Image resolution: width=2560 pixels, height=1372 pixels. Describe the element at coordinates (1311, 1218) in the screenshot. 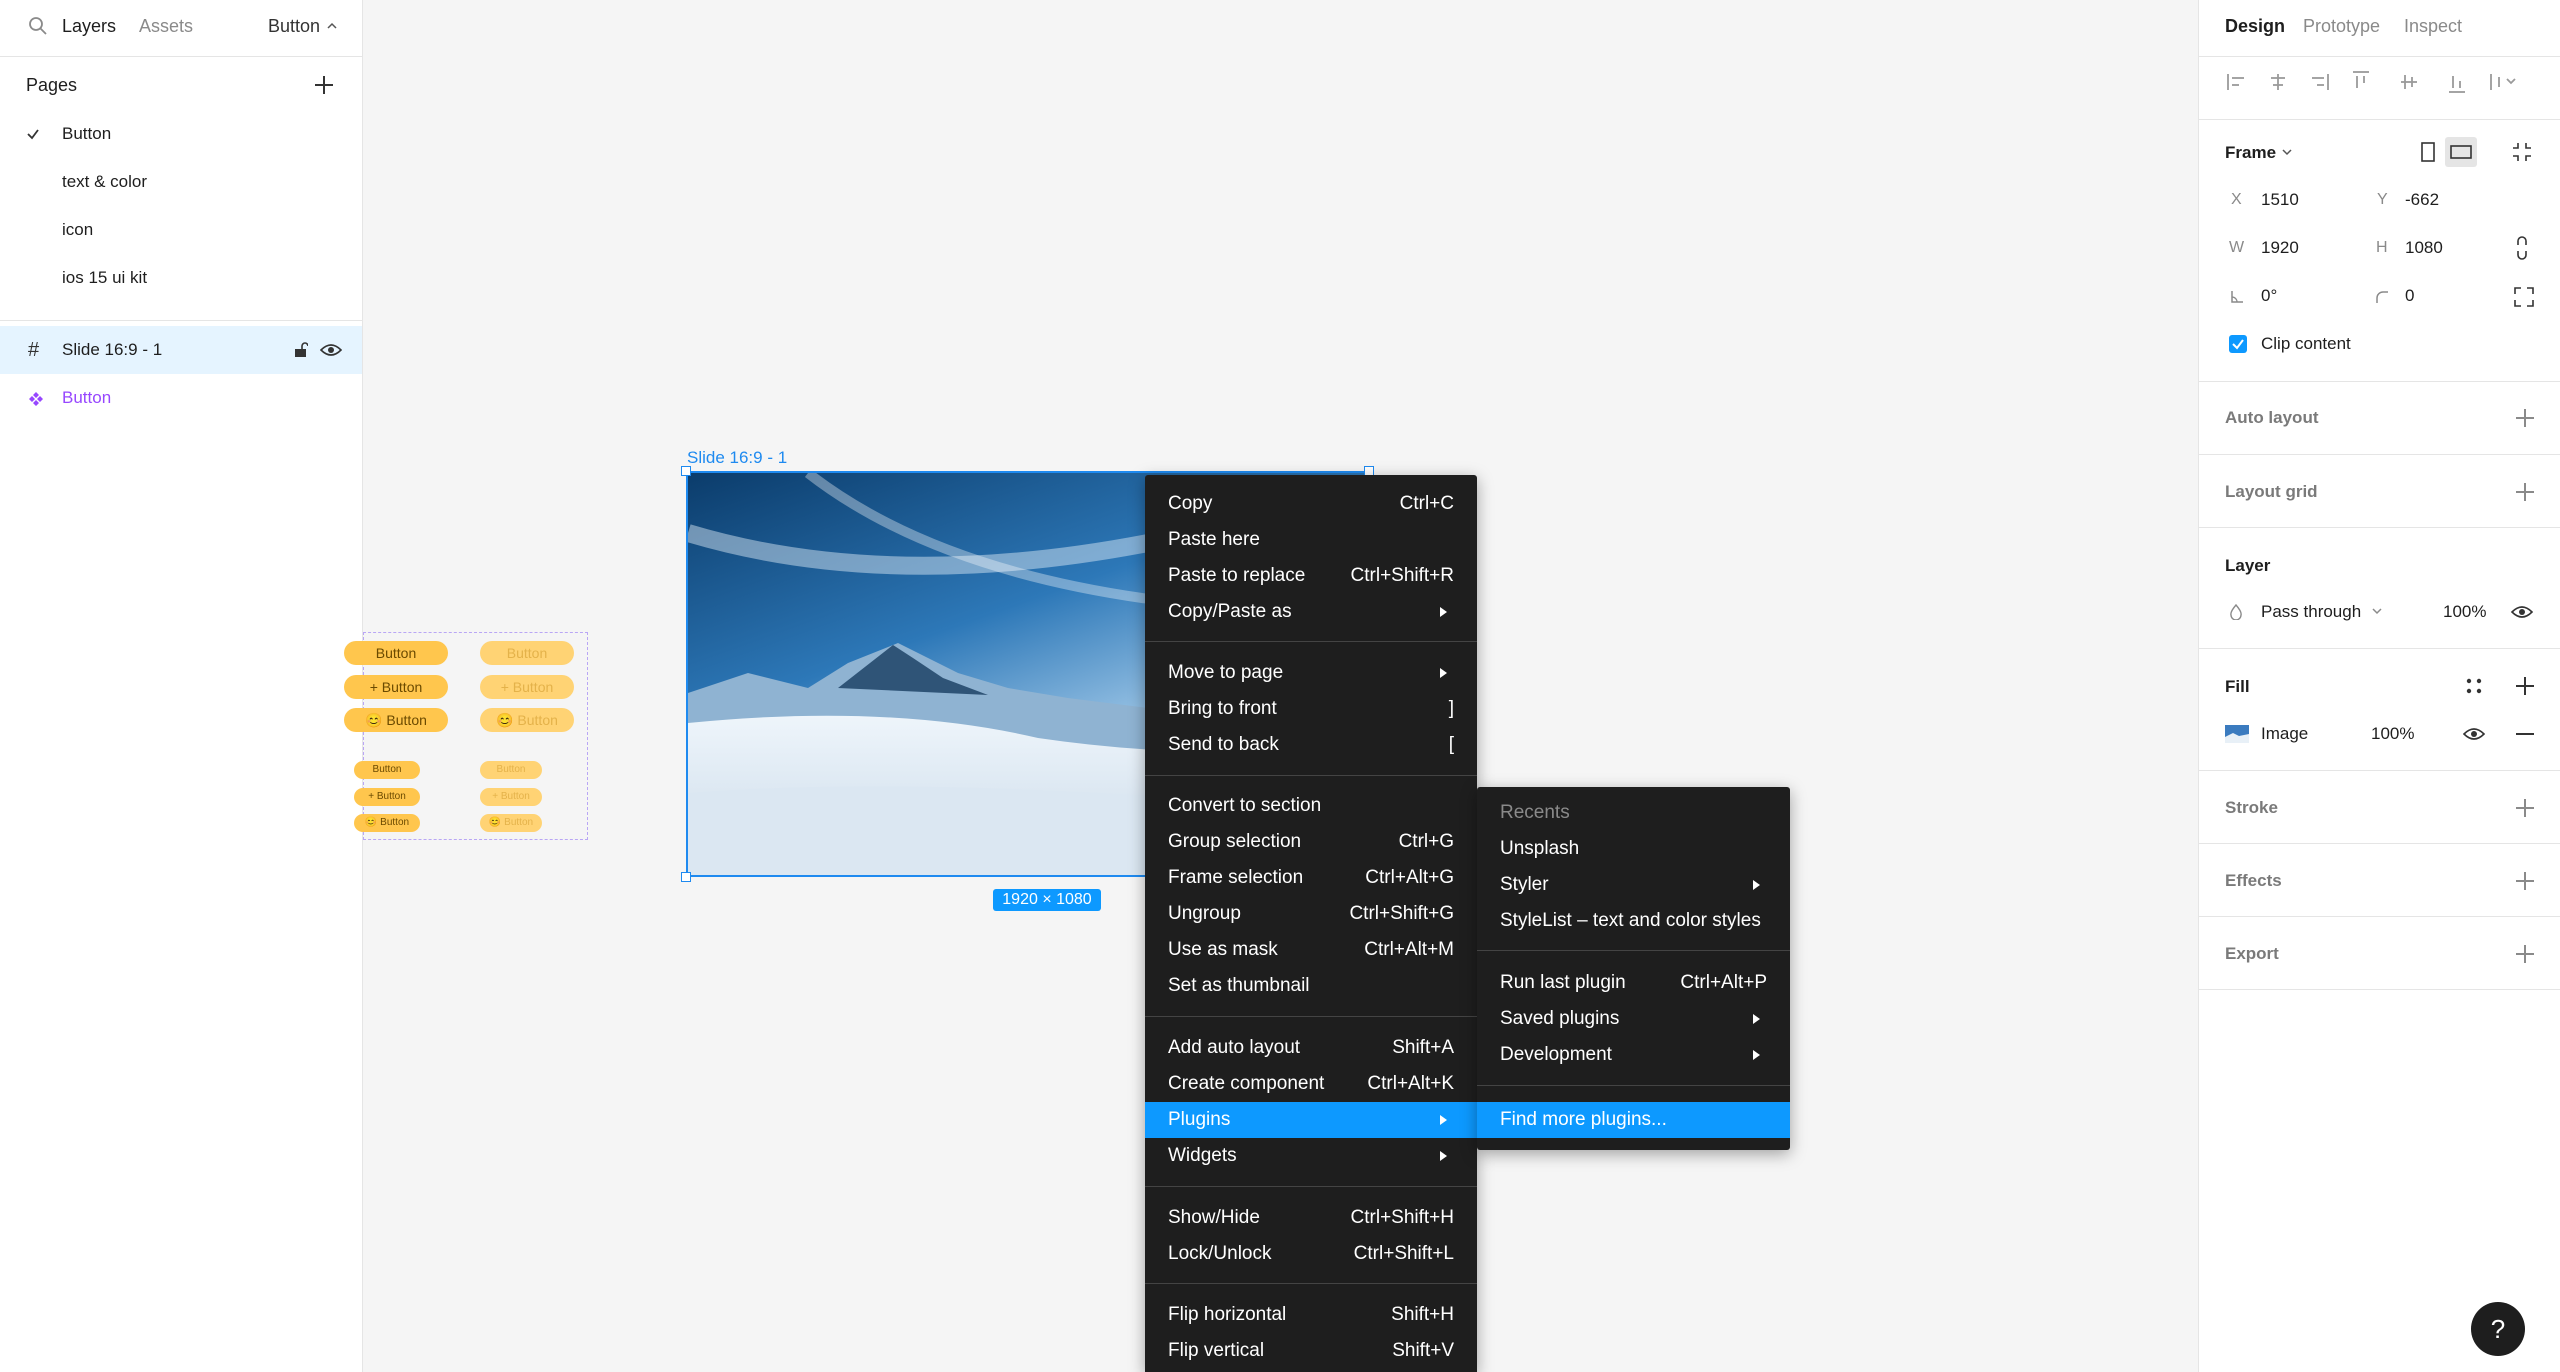

I see `menu-item-show-hide: Show/Hide Ctrl+Shift+H` at that location.